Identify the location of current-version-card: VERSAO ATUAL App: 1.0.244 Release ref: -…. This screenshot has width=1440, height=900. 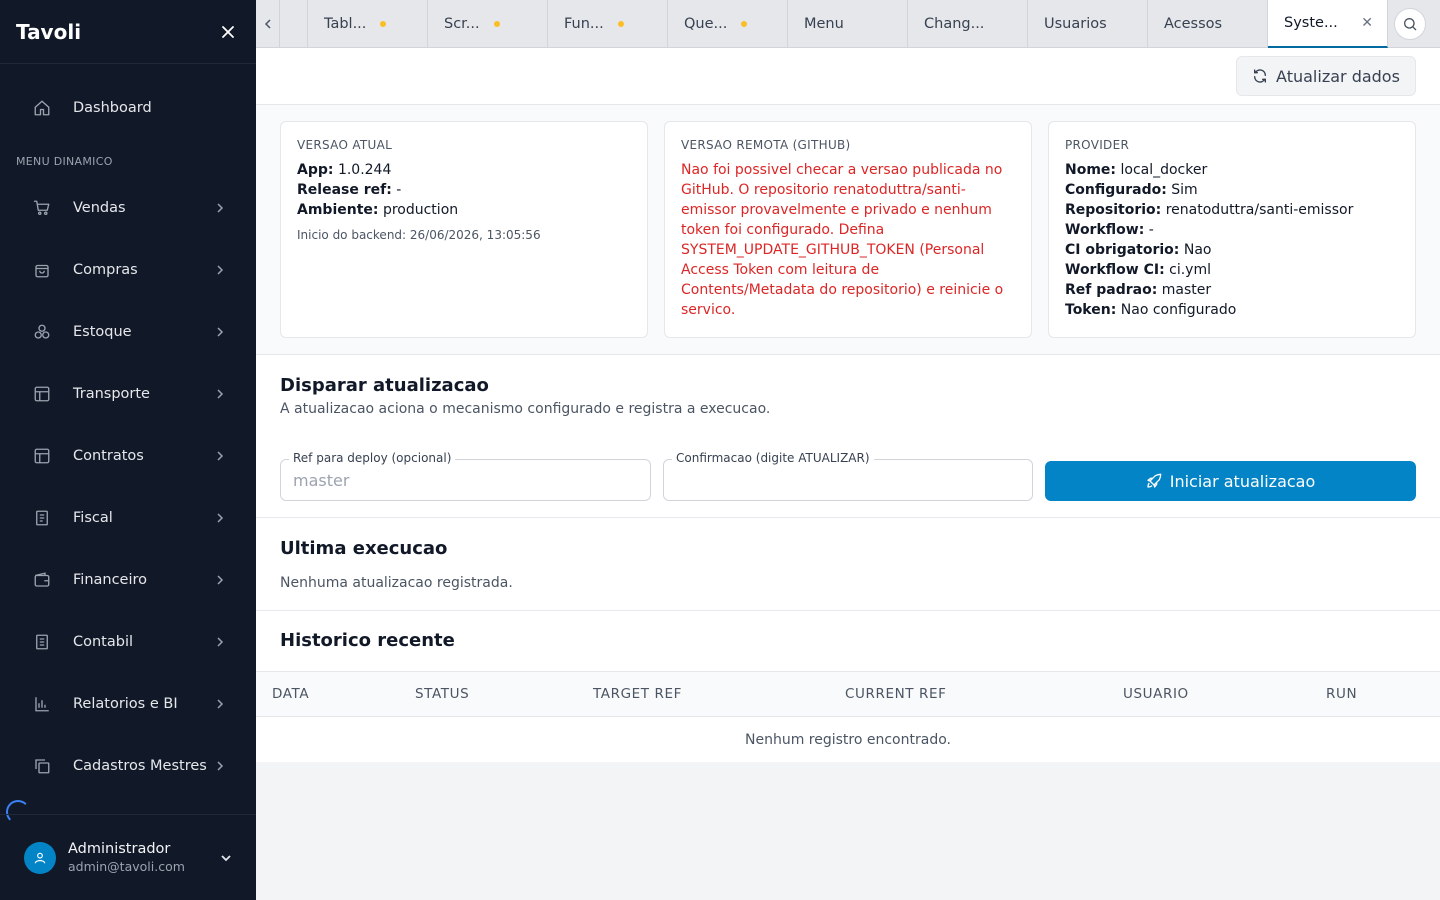
(464, 229).